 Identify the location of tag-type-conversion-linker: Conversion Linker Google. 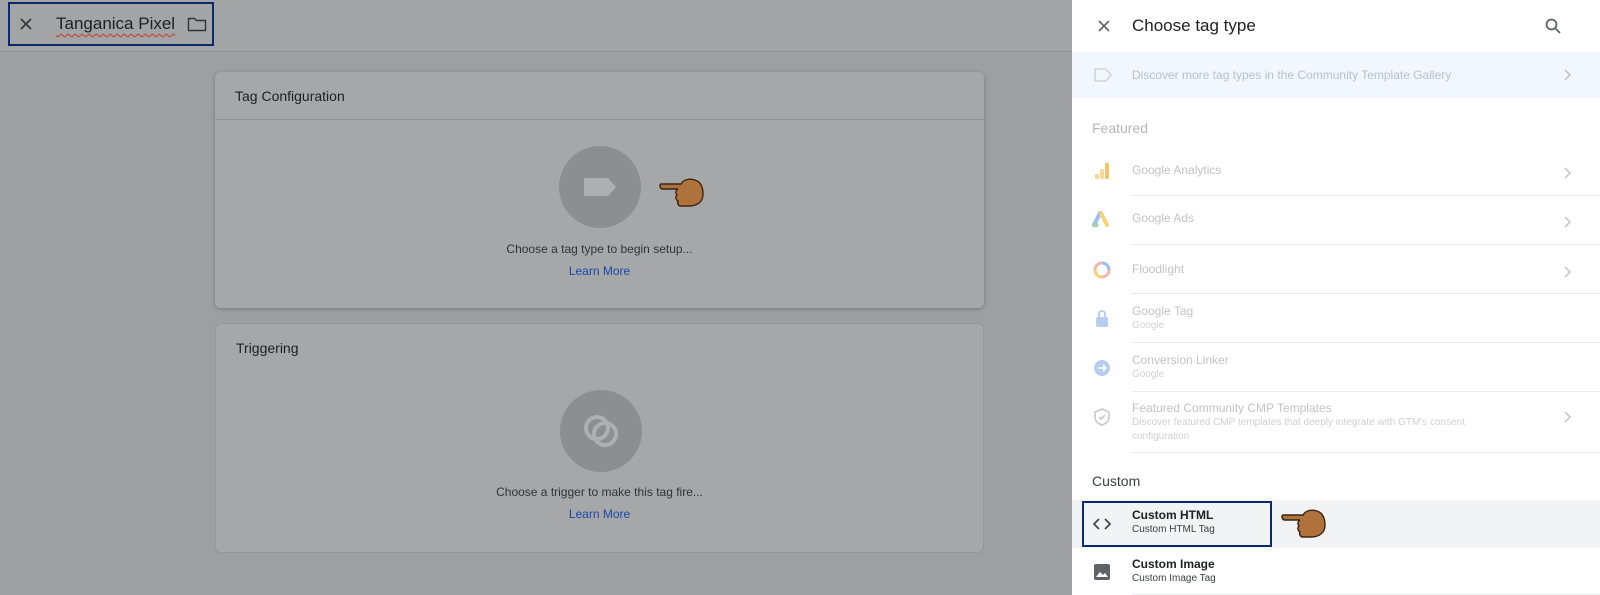
(1336, 368).